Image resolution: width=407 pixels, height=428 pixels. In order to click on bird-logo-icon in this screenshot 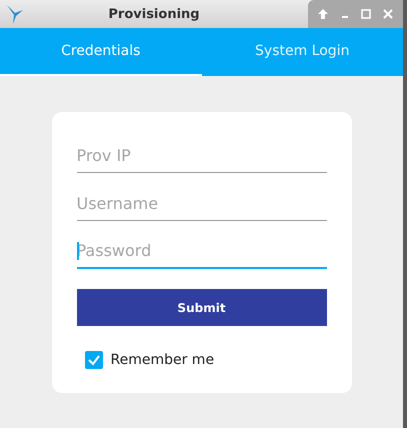, I will do `click(15, 14)`.